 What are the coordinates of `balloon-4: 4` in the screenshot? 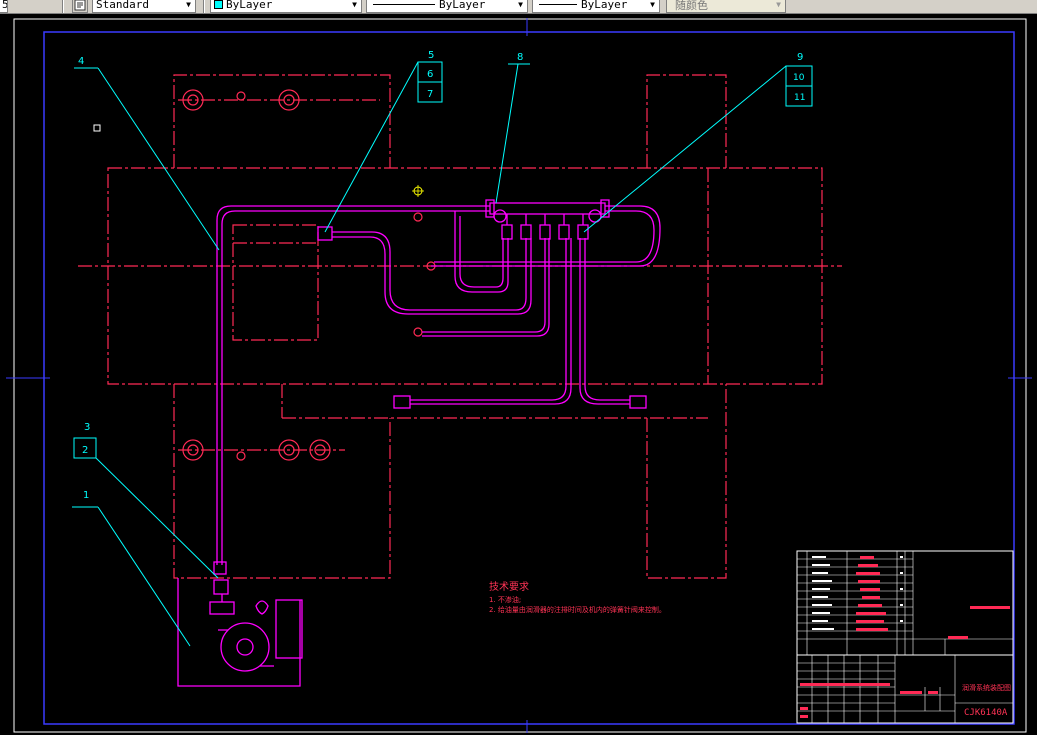 It's located at (81, 61).